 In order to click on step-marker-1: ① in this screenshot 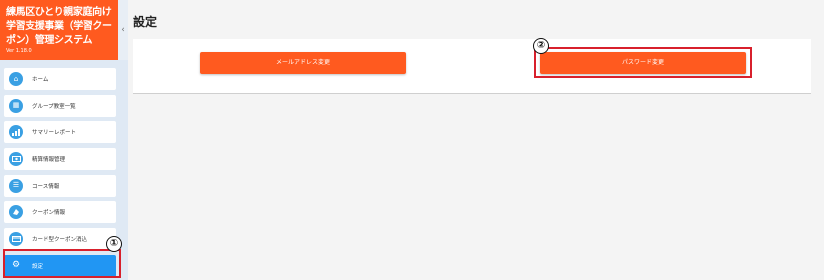, I will do `click(114, 244)`.